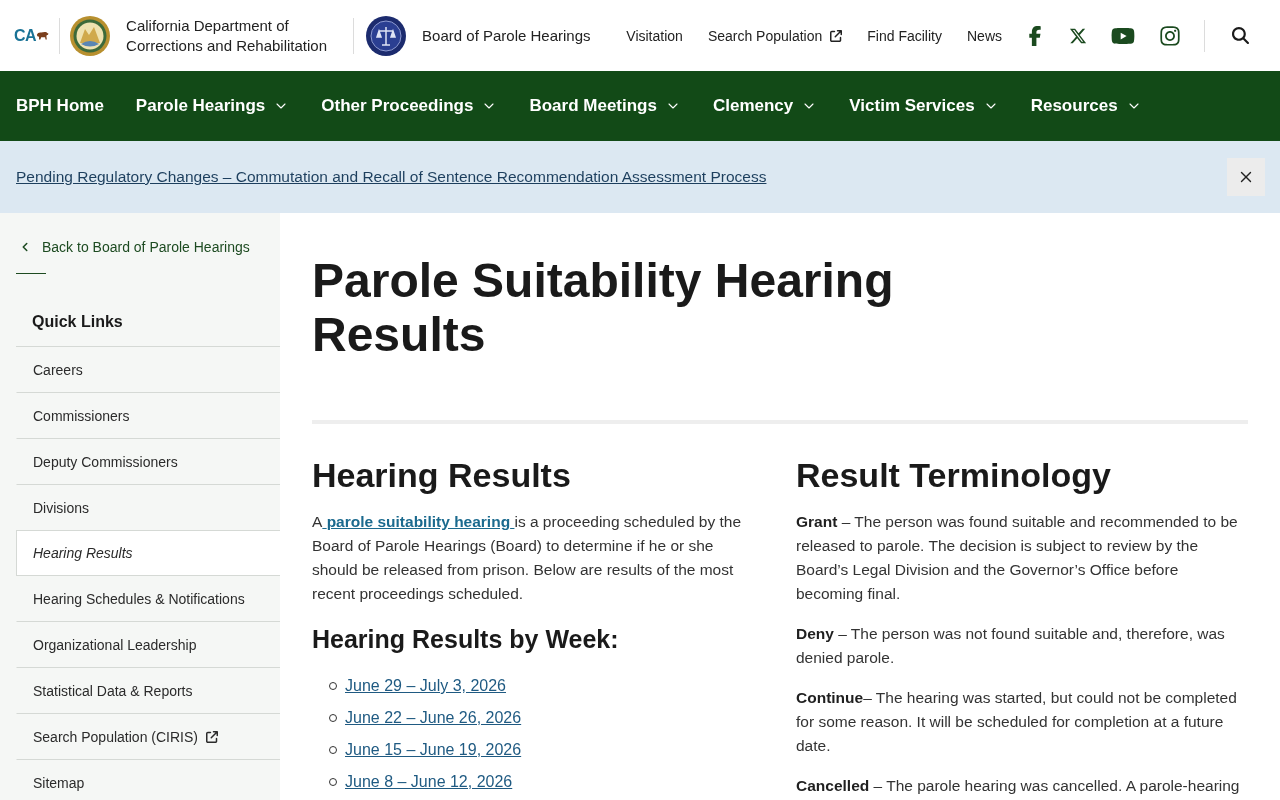  Describe the element at coordinates (1018, 786) in the screenshot. I see `term-definition: Cancelled – The parole hearing was cancelled. A parole-hearing` at that location.